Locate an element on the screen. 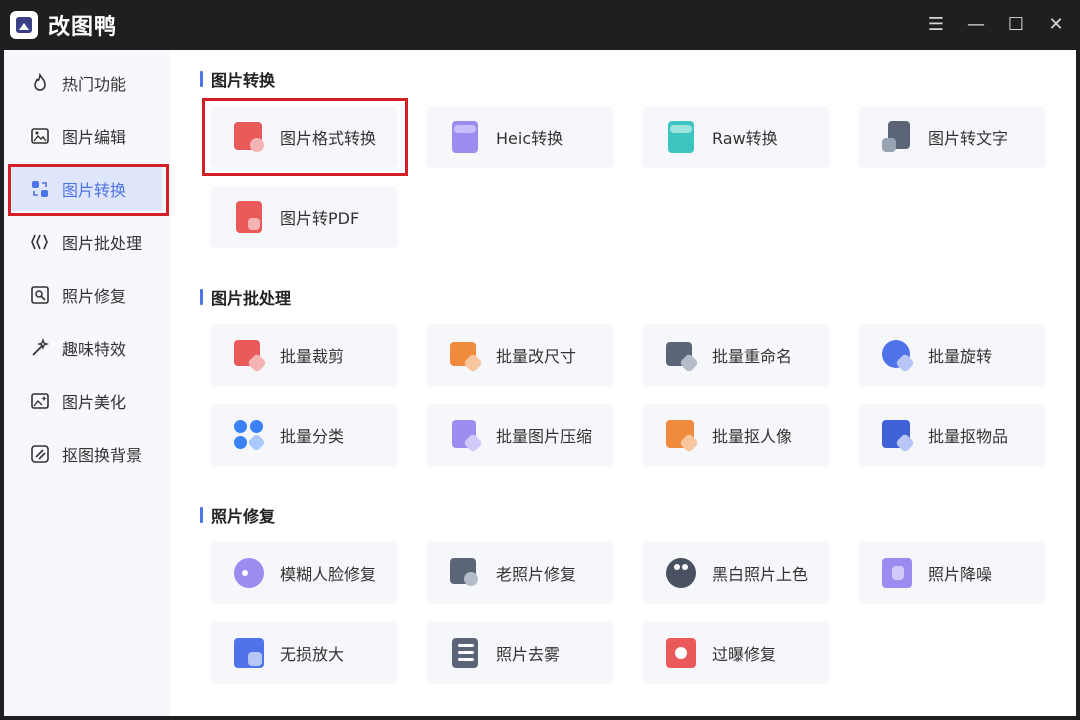 The width and height of the screenshot is (1080, 720). tool-card-overexposure-repair: 过曝修复 is located at coordinates (736, 653).